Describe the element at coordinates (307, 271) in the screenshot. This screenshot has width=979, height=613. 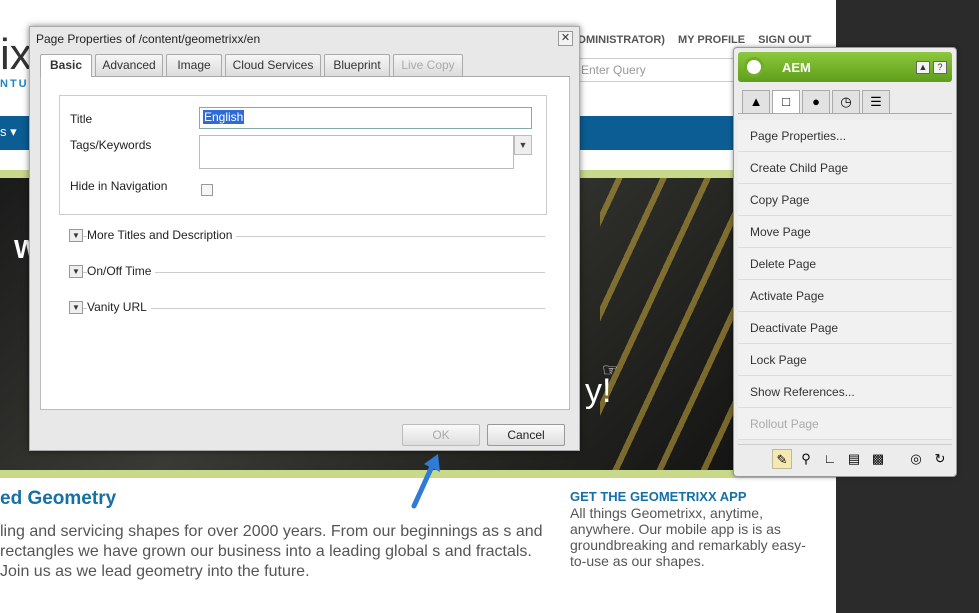
I see `section-on-off-time: ▼ On/Off Time` at that location.